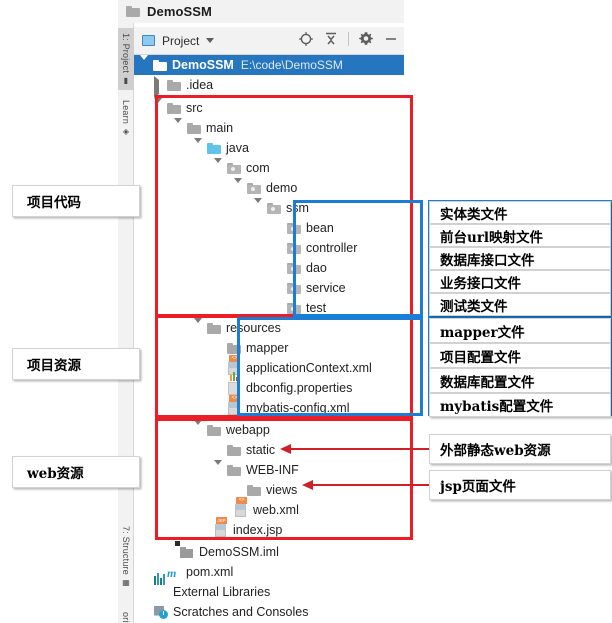 The width and height of the screenshot is (612, 623). I want to click on tree-row-demo: demo, so click(269, 187).